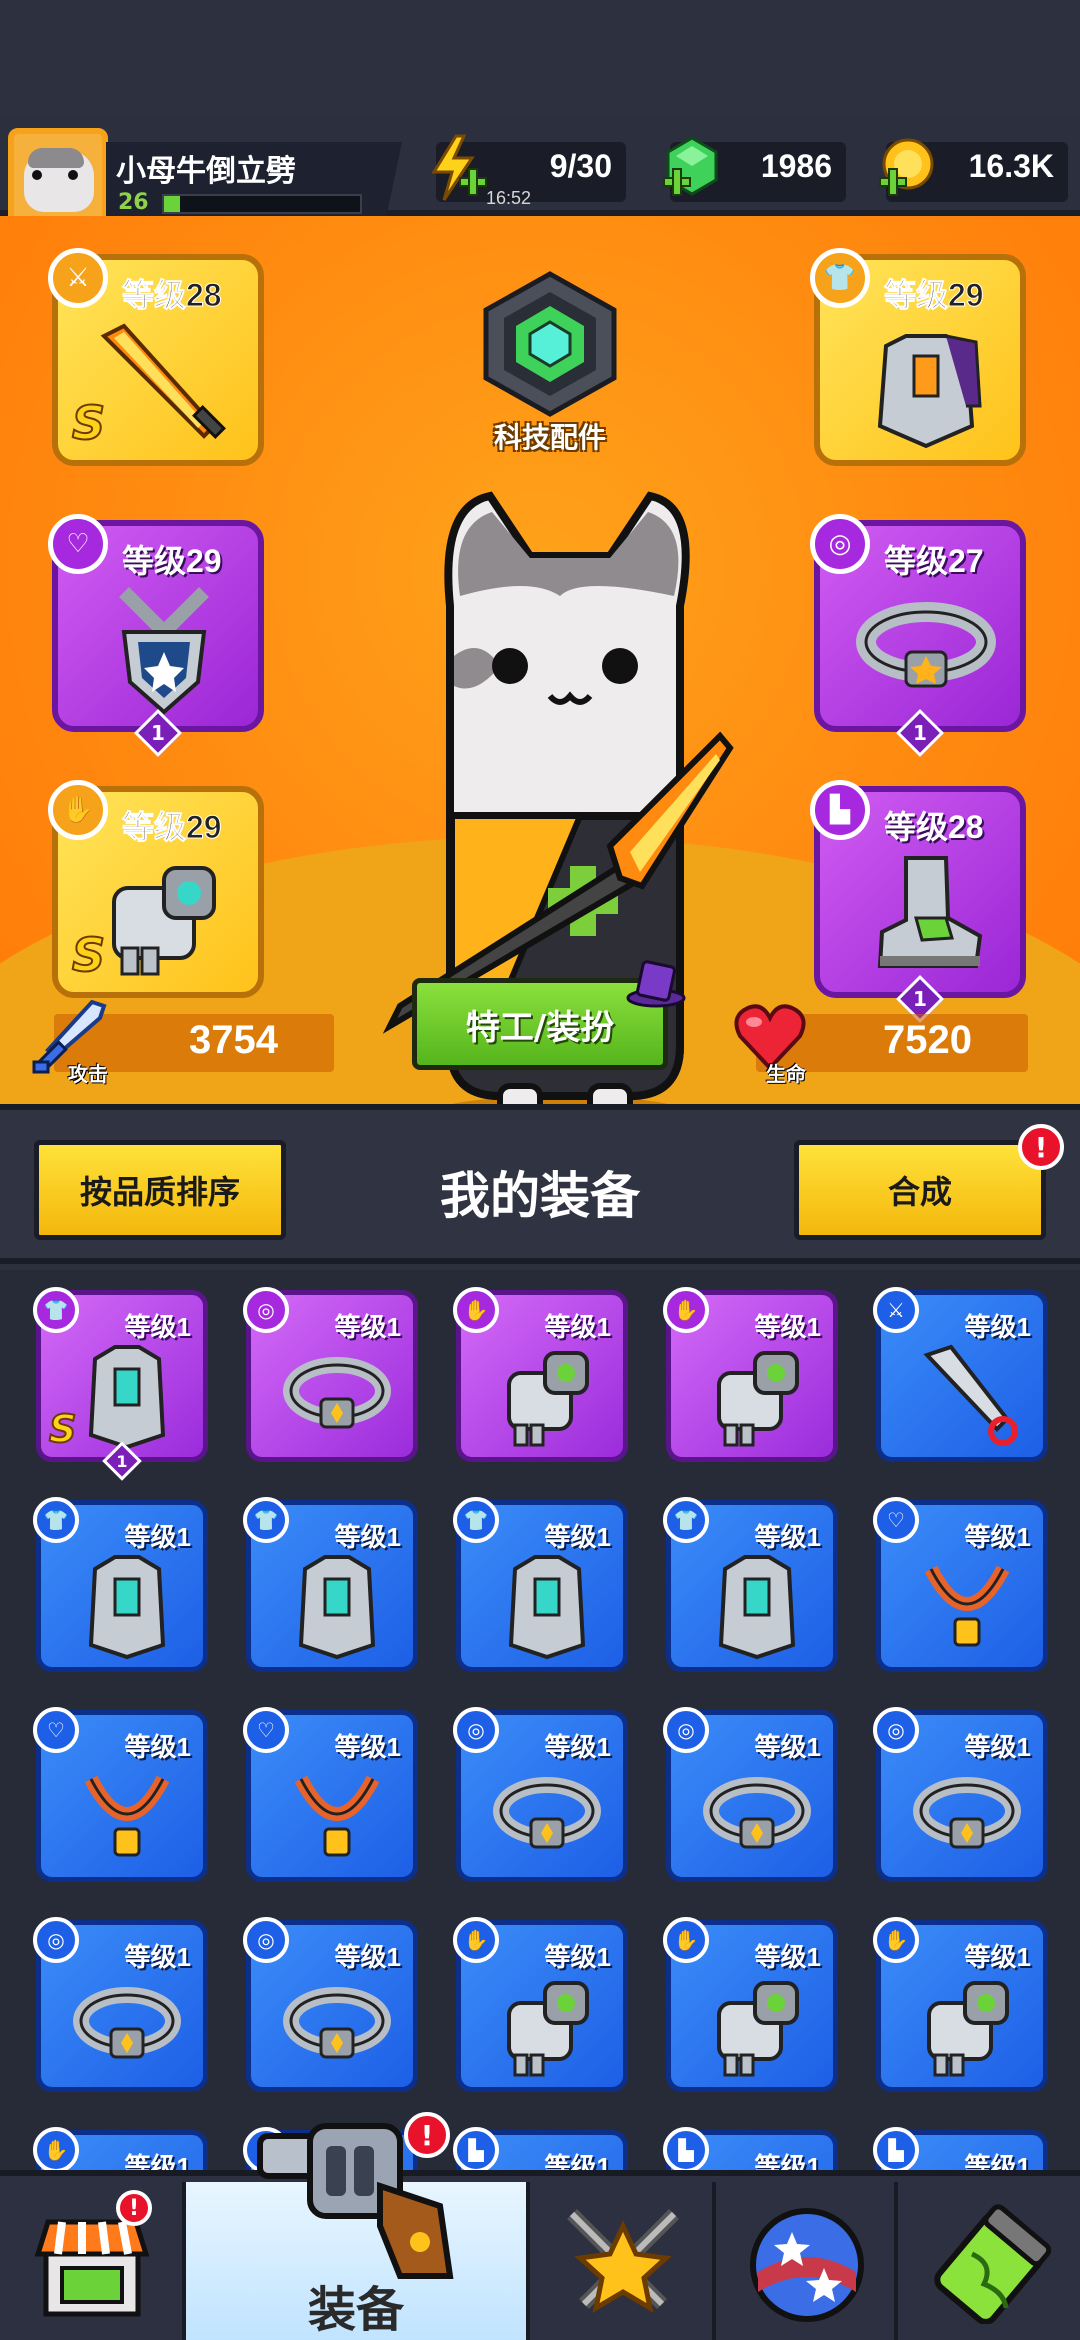 The height and width of the screenshot is (2340, 1080). I want to click on weapon-item-icon, so click(970, 1395).